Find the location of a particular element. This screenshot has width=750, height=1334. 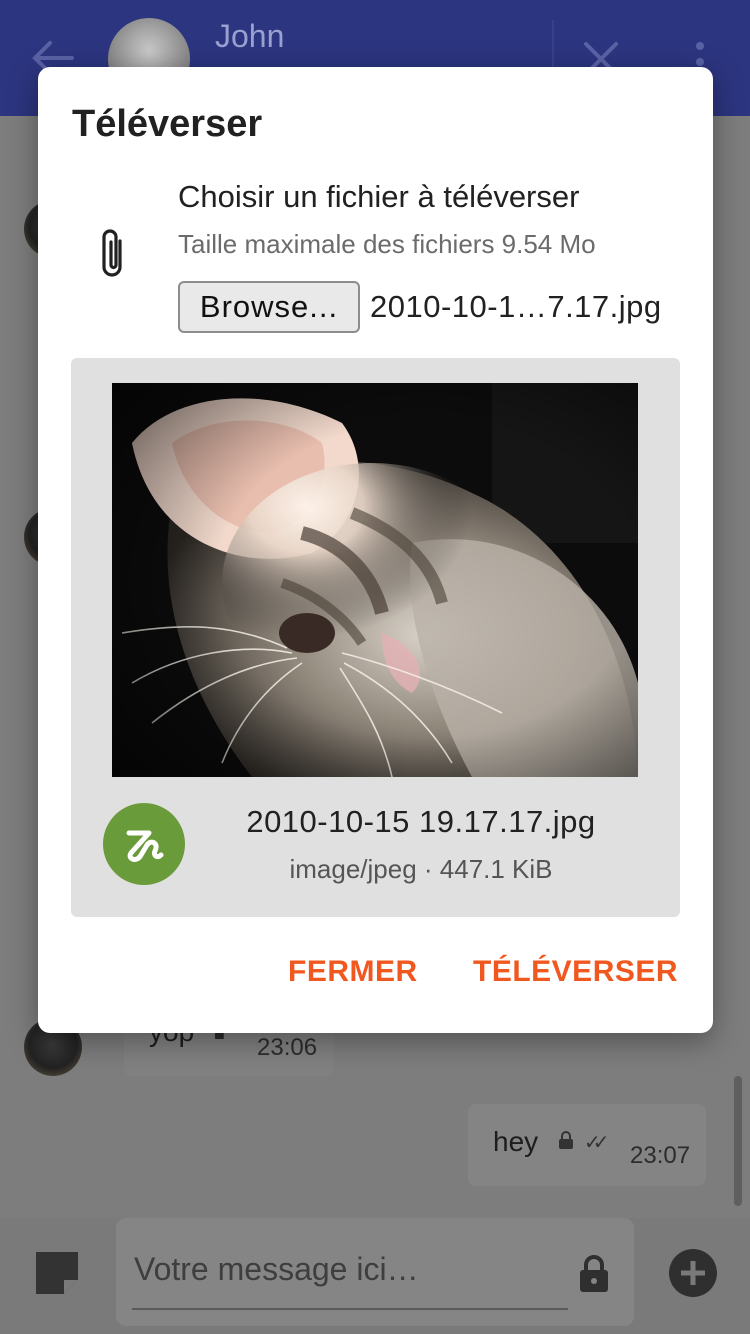

paperclip-icon is located at coordinates (112, 253).